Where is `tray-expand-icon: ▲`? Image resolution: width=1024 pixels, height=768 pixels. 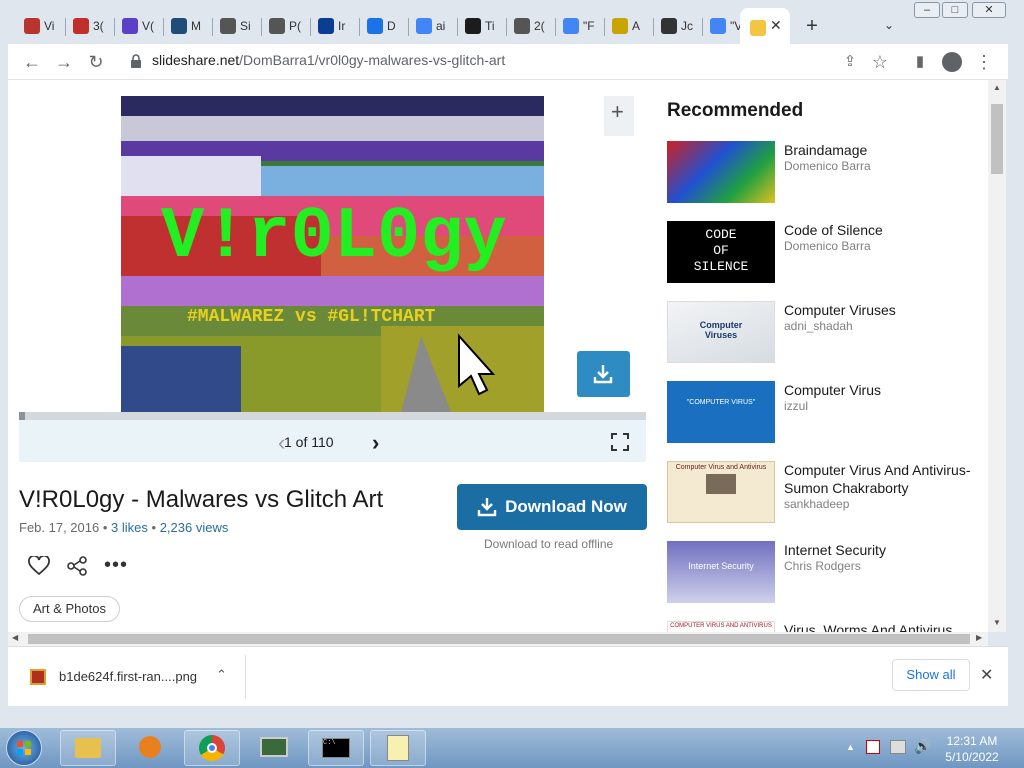
tray-expand-icon: ▲ is located at coordinates (850, 747).